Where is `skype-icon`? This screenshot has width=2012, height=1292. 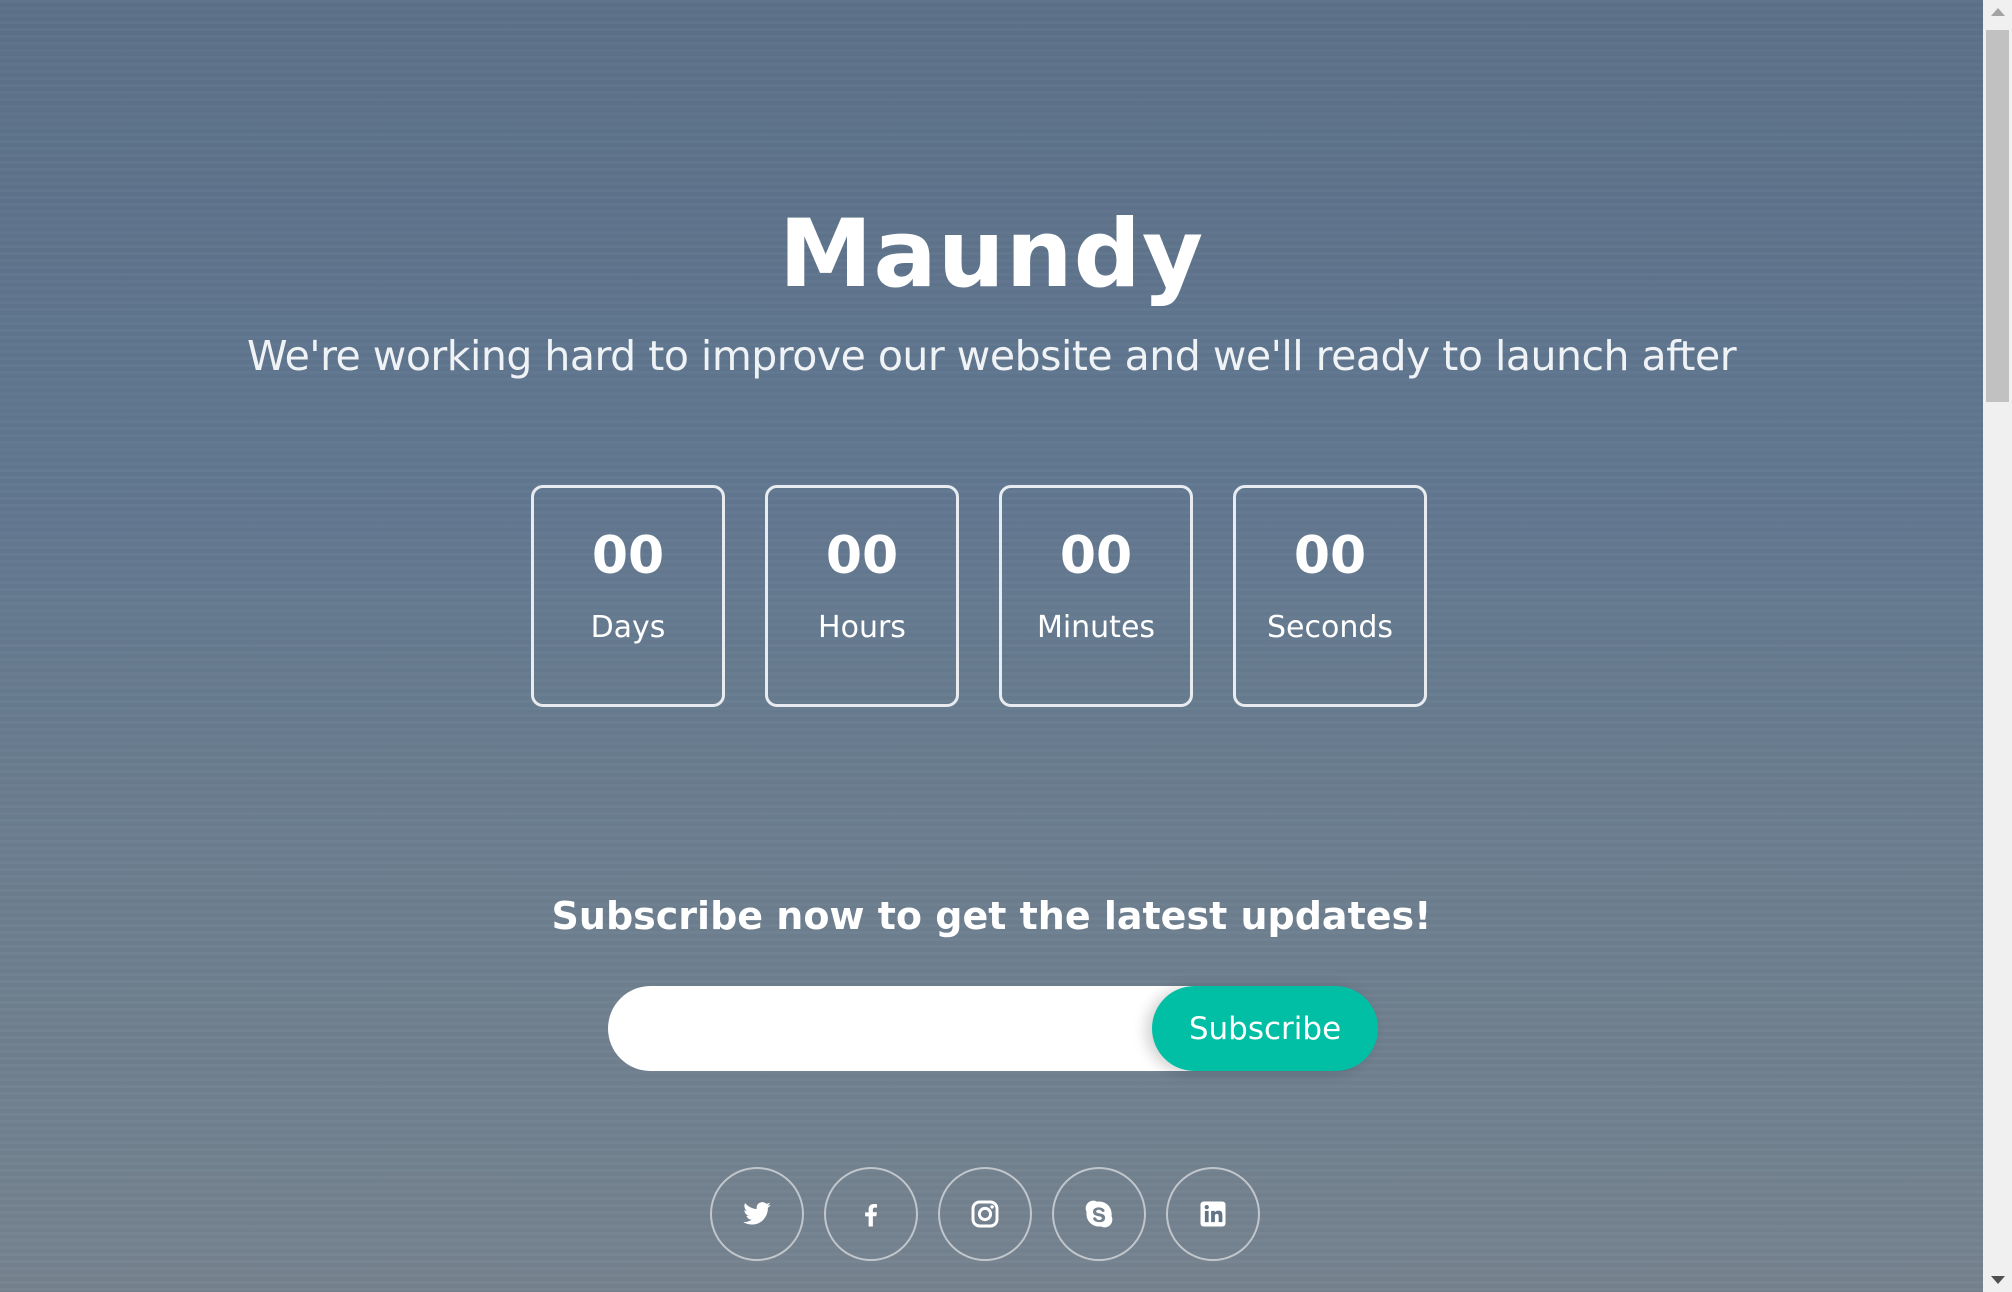 skype-icon is located at coordinates (1099, 1214).